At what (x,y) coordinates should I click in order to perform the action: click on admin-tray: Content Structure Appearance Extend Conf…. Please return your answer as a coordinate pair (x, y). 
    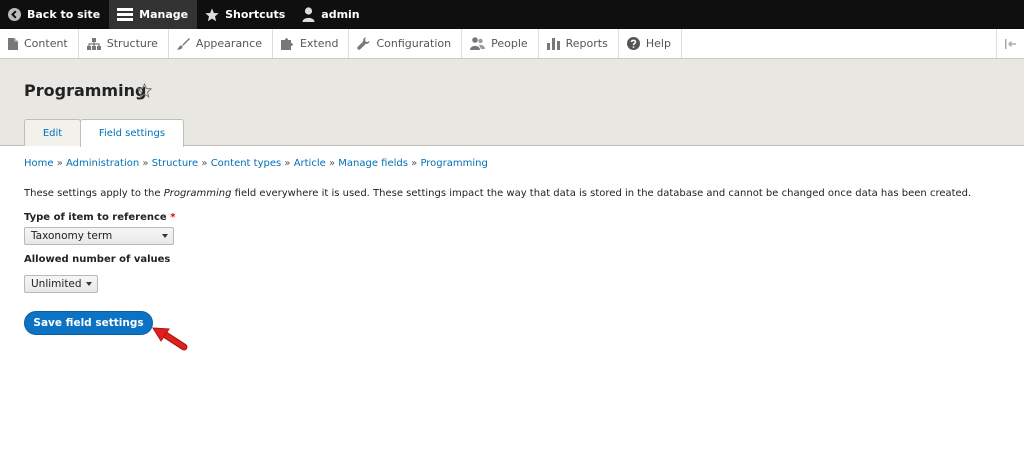
    Looking at the image, I should click on (512, 44).